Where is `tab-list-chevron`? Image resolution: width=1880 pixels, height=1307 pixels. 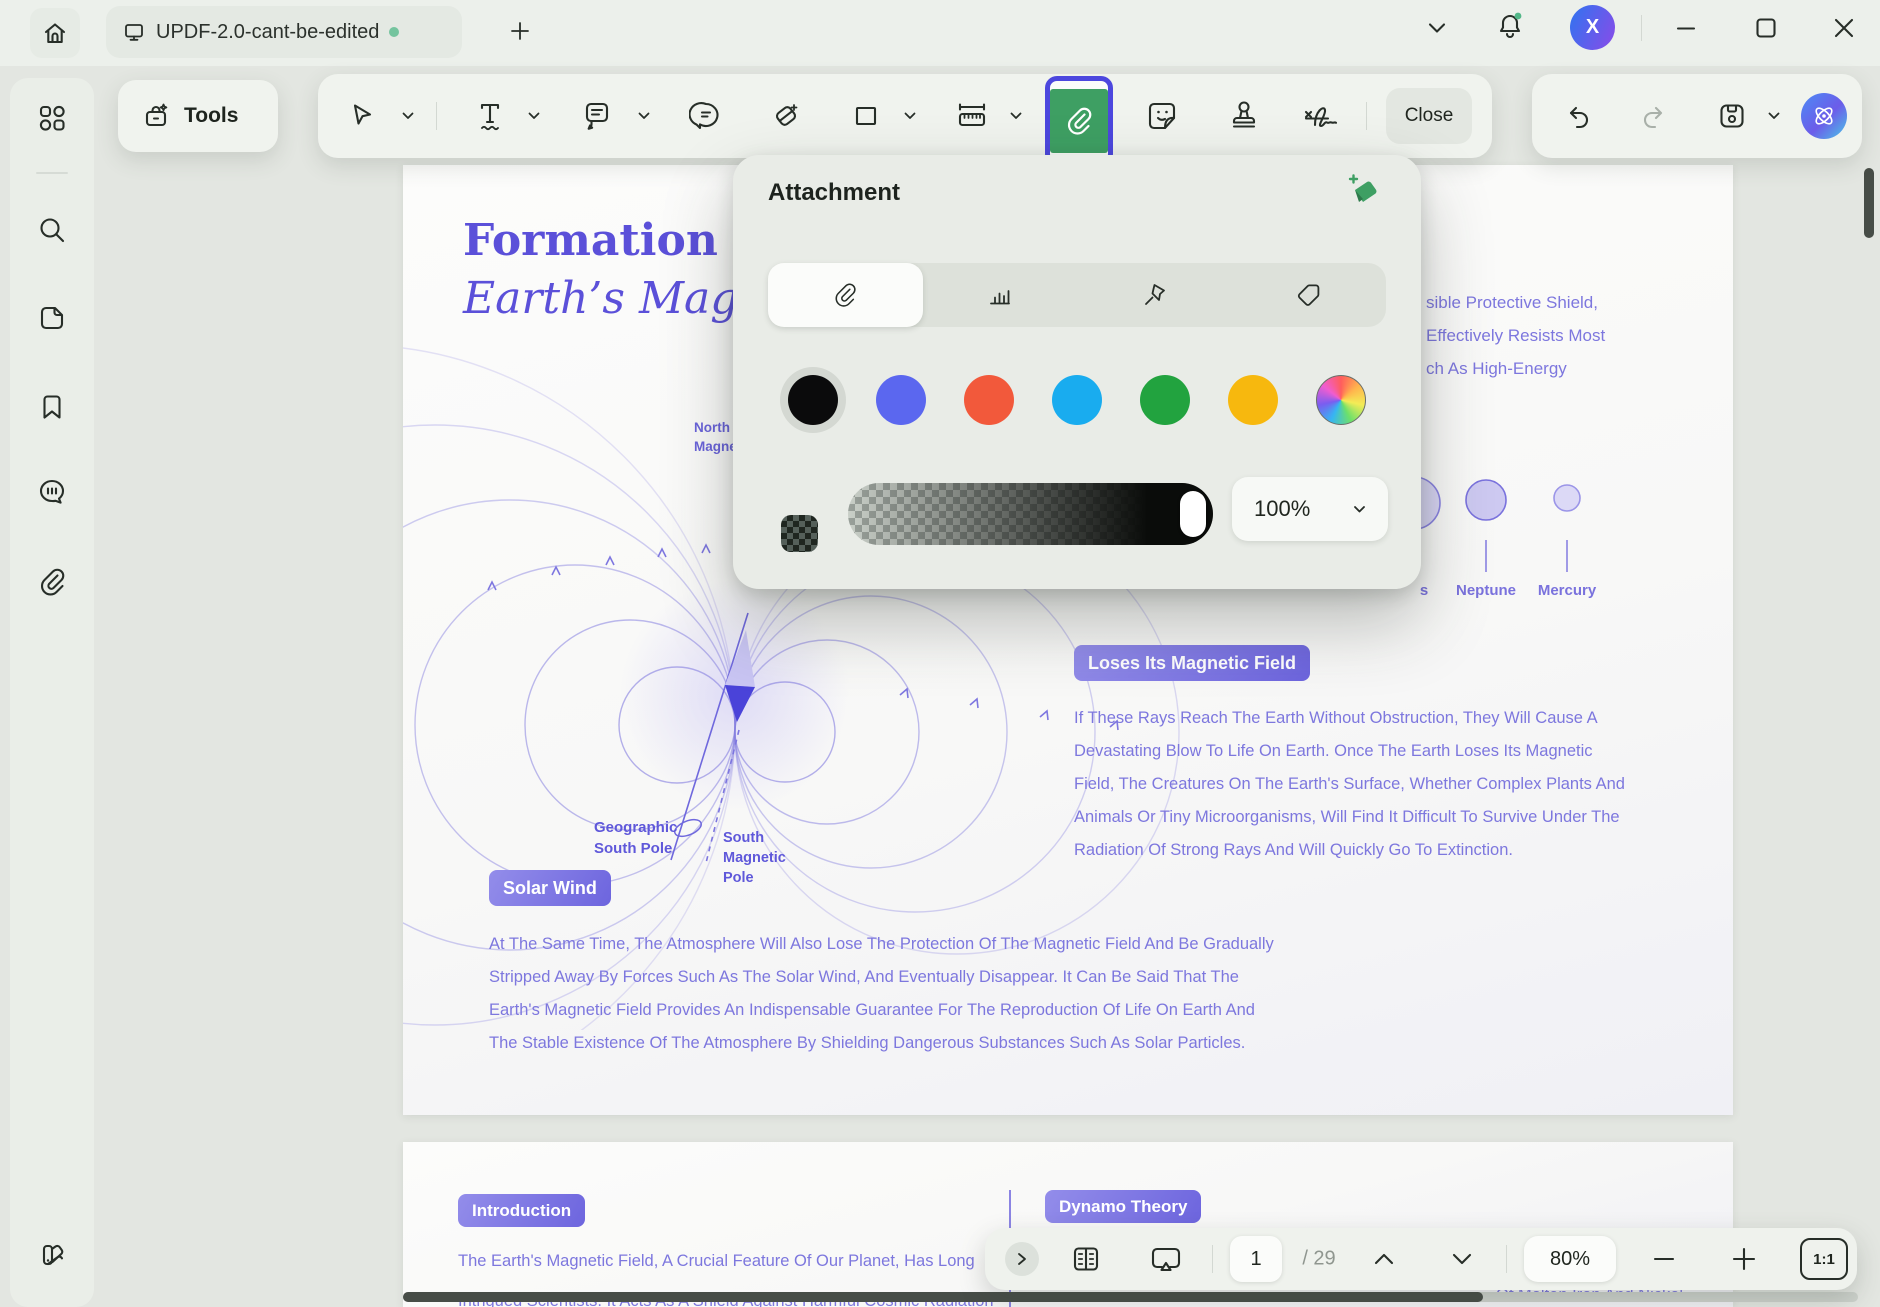
tab-list-chevron is located at coordinates (1437, 28).